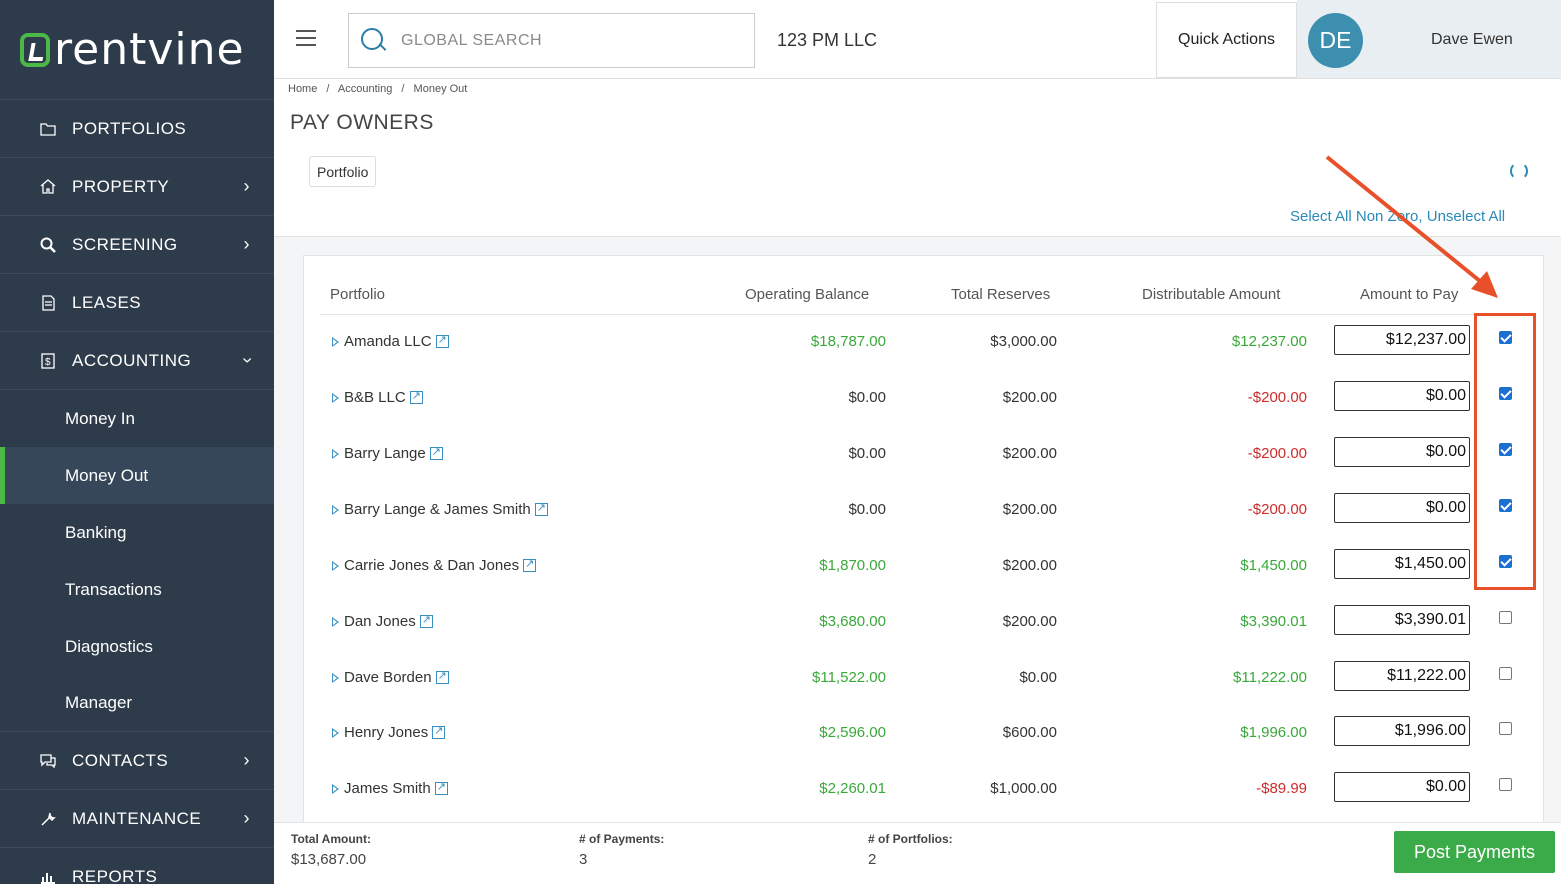 This screenshot has height=884, width=1561. What do you see at coordinates (917, 39) in the screenshot?
I see `top-bar: 123 PM LLC Quick Actions DE Dave Ewen` at bounding box center [917, 39].